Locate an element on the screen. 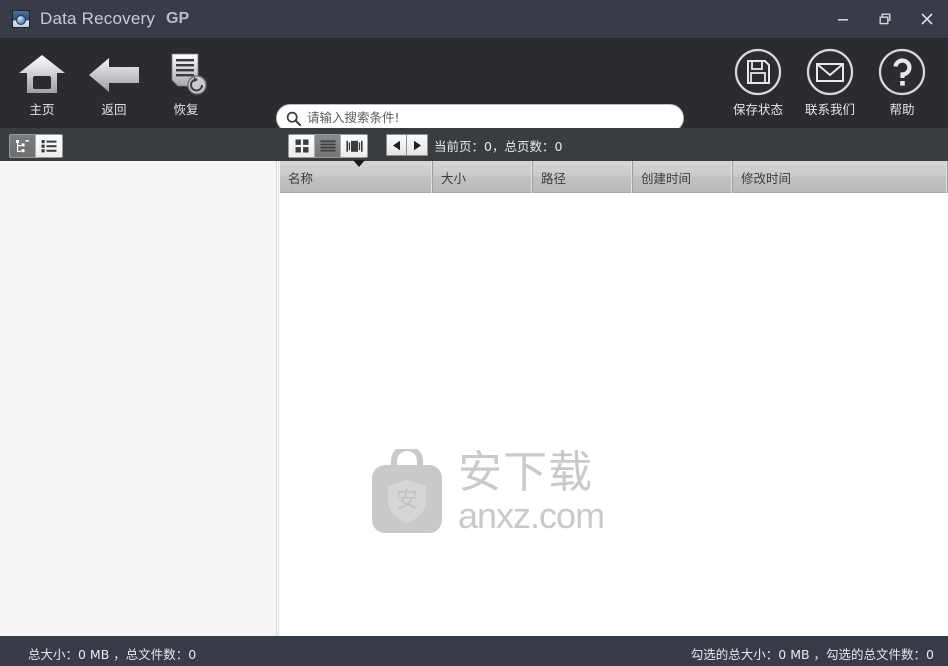 This screenshot has height=666, width=948. disk-icon is located at coordinates (21, 19).